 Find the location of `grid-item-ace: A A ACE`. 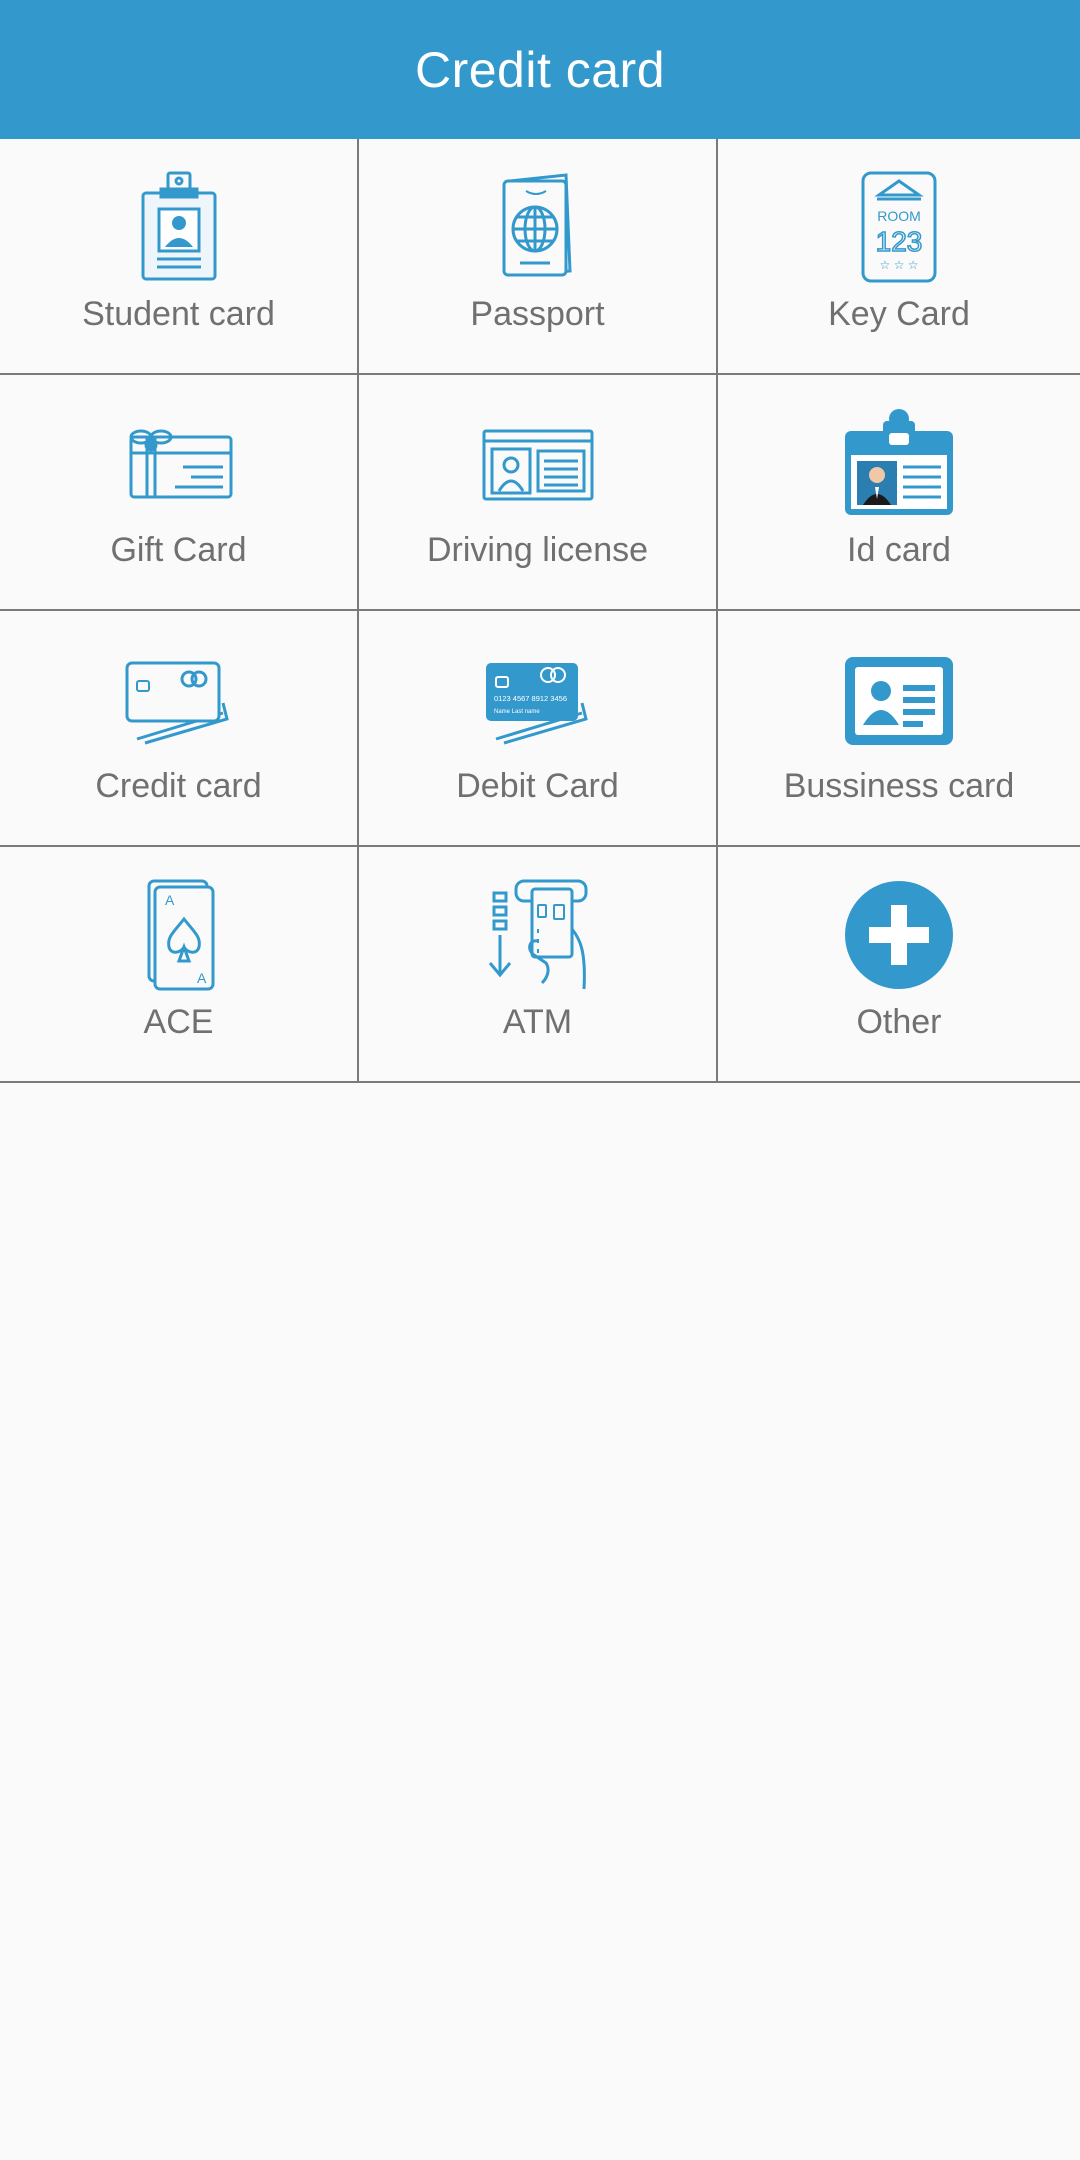

grid-item-ace: A A ACE is located at coordinates (179, 965).